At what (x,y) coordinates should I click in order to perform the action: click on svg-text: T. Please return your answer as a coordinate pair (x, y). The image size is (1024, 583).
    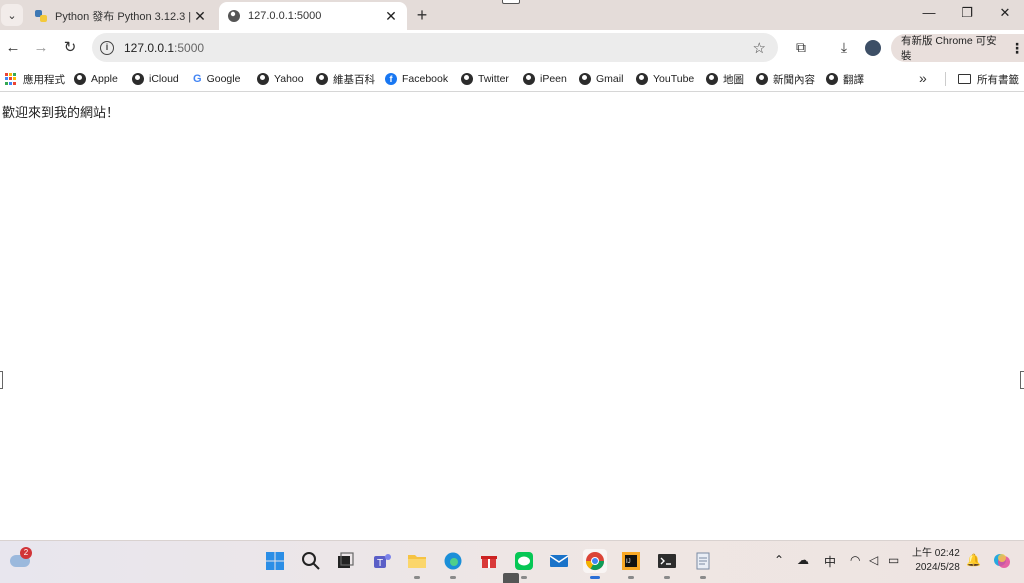
    Looking at the image, I should click on (380, 563).